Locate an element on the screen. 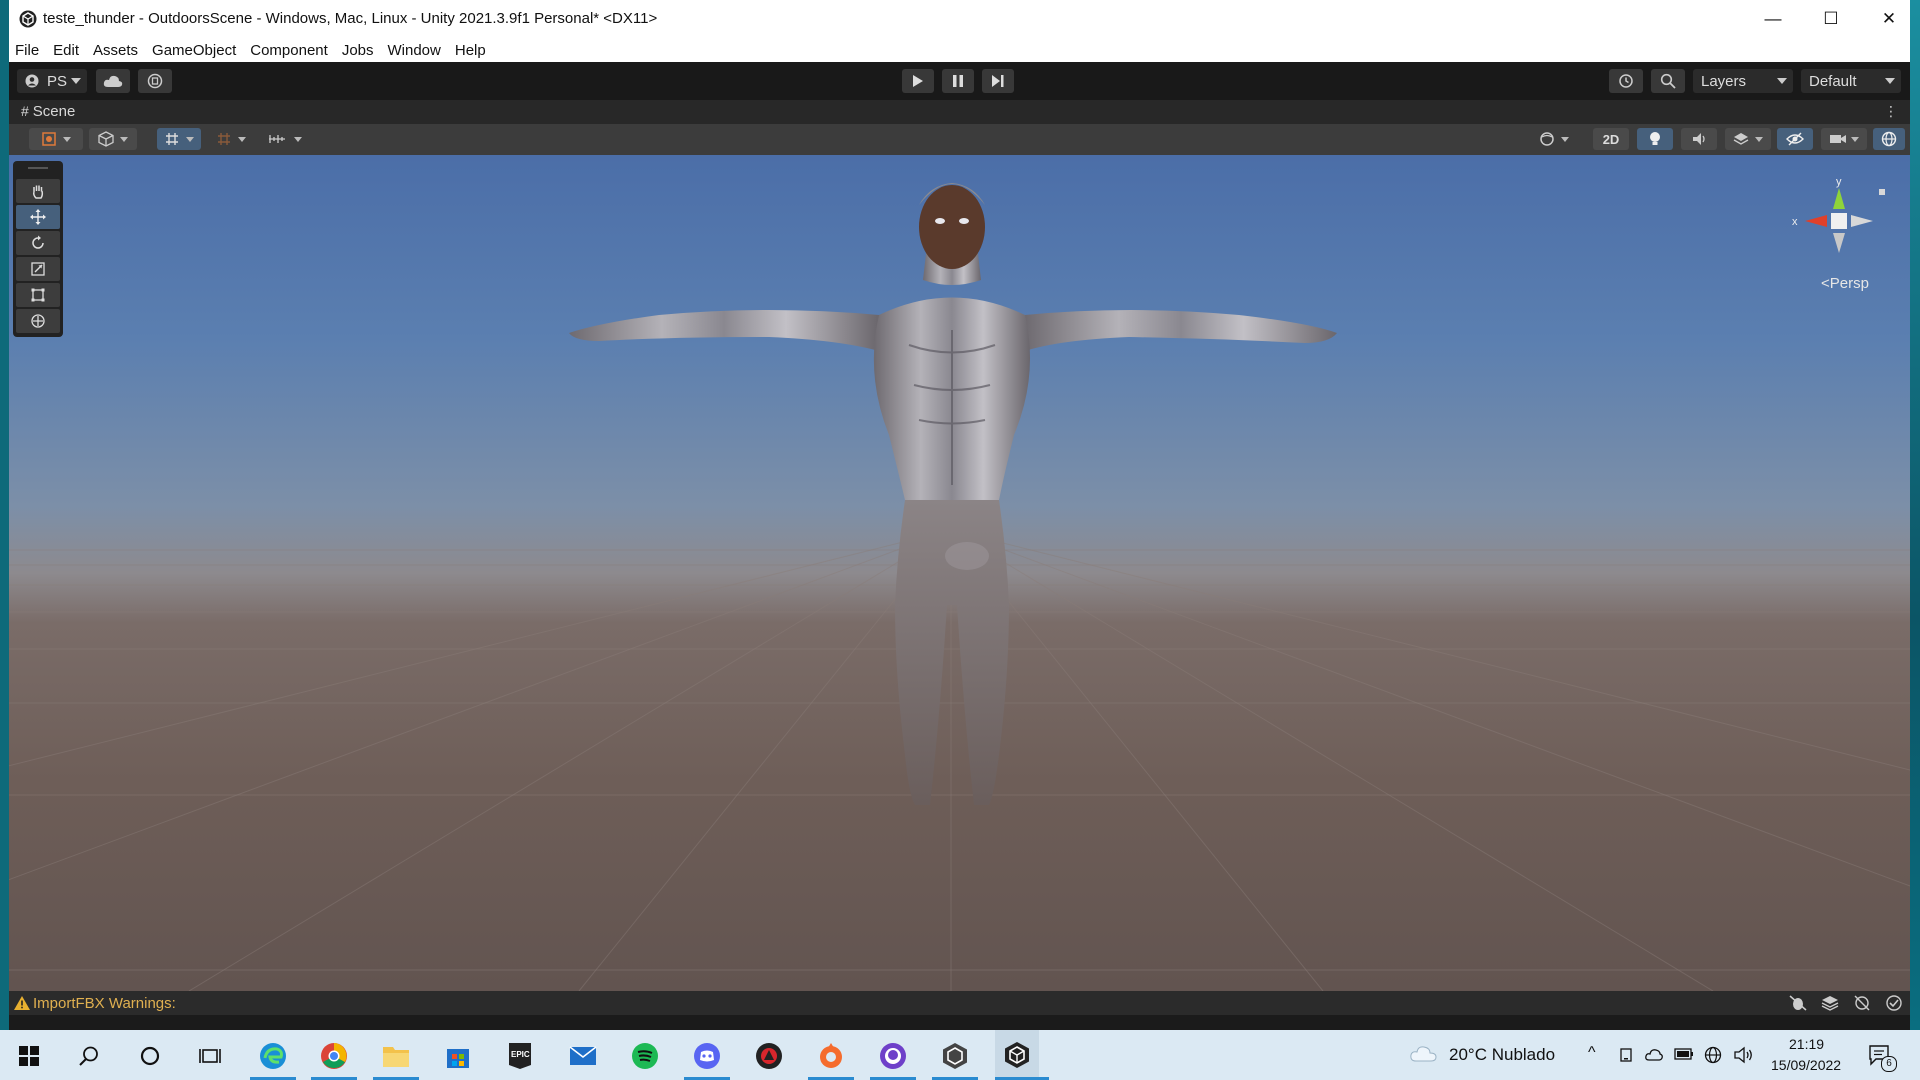  unity-editor-app is located at coordinates (1017, 1055).